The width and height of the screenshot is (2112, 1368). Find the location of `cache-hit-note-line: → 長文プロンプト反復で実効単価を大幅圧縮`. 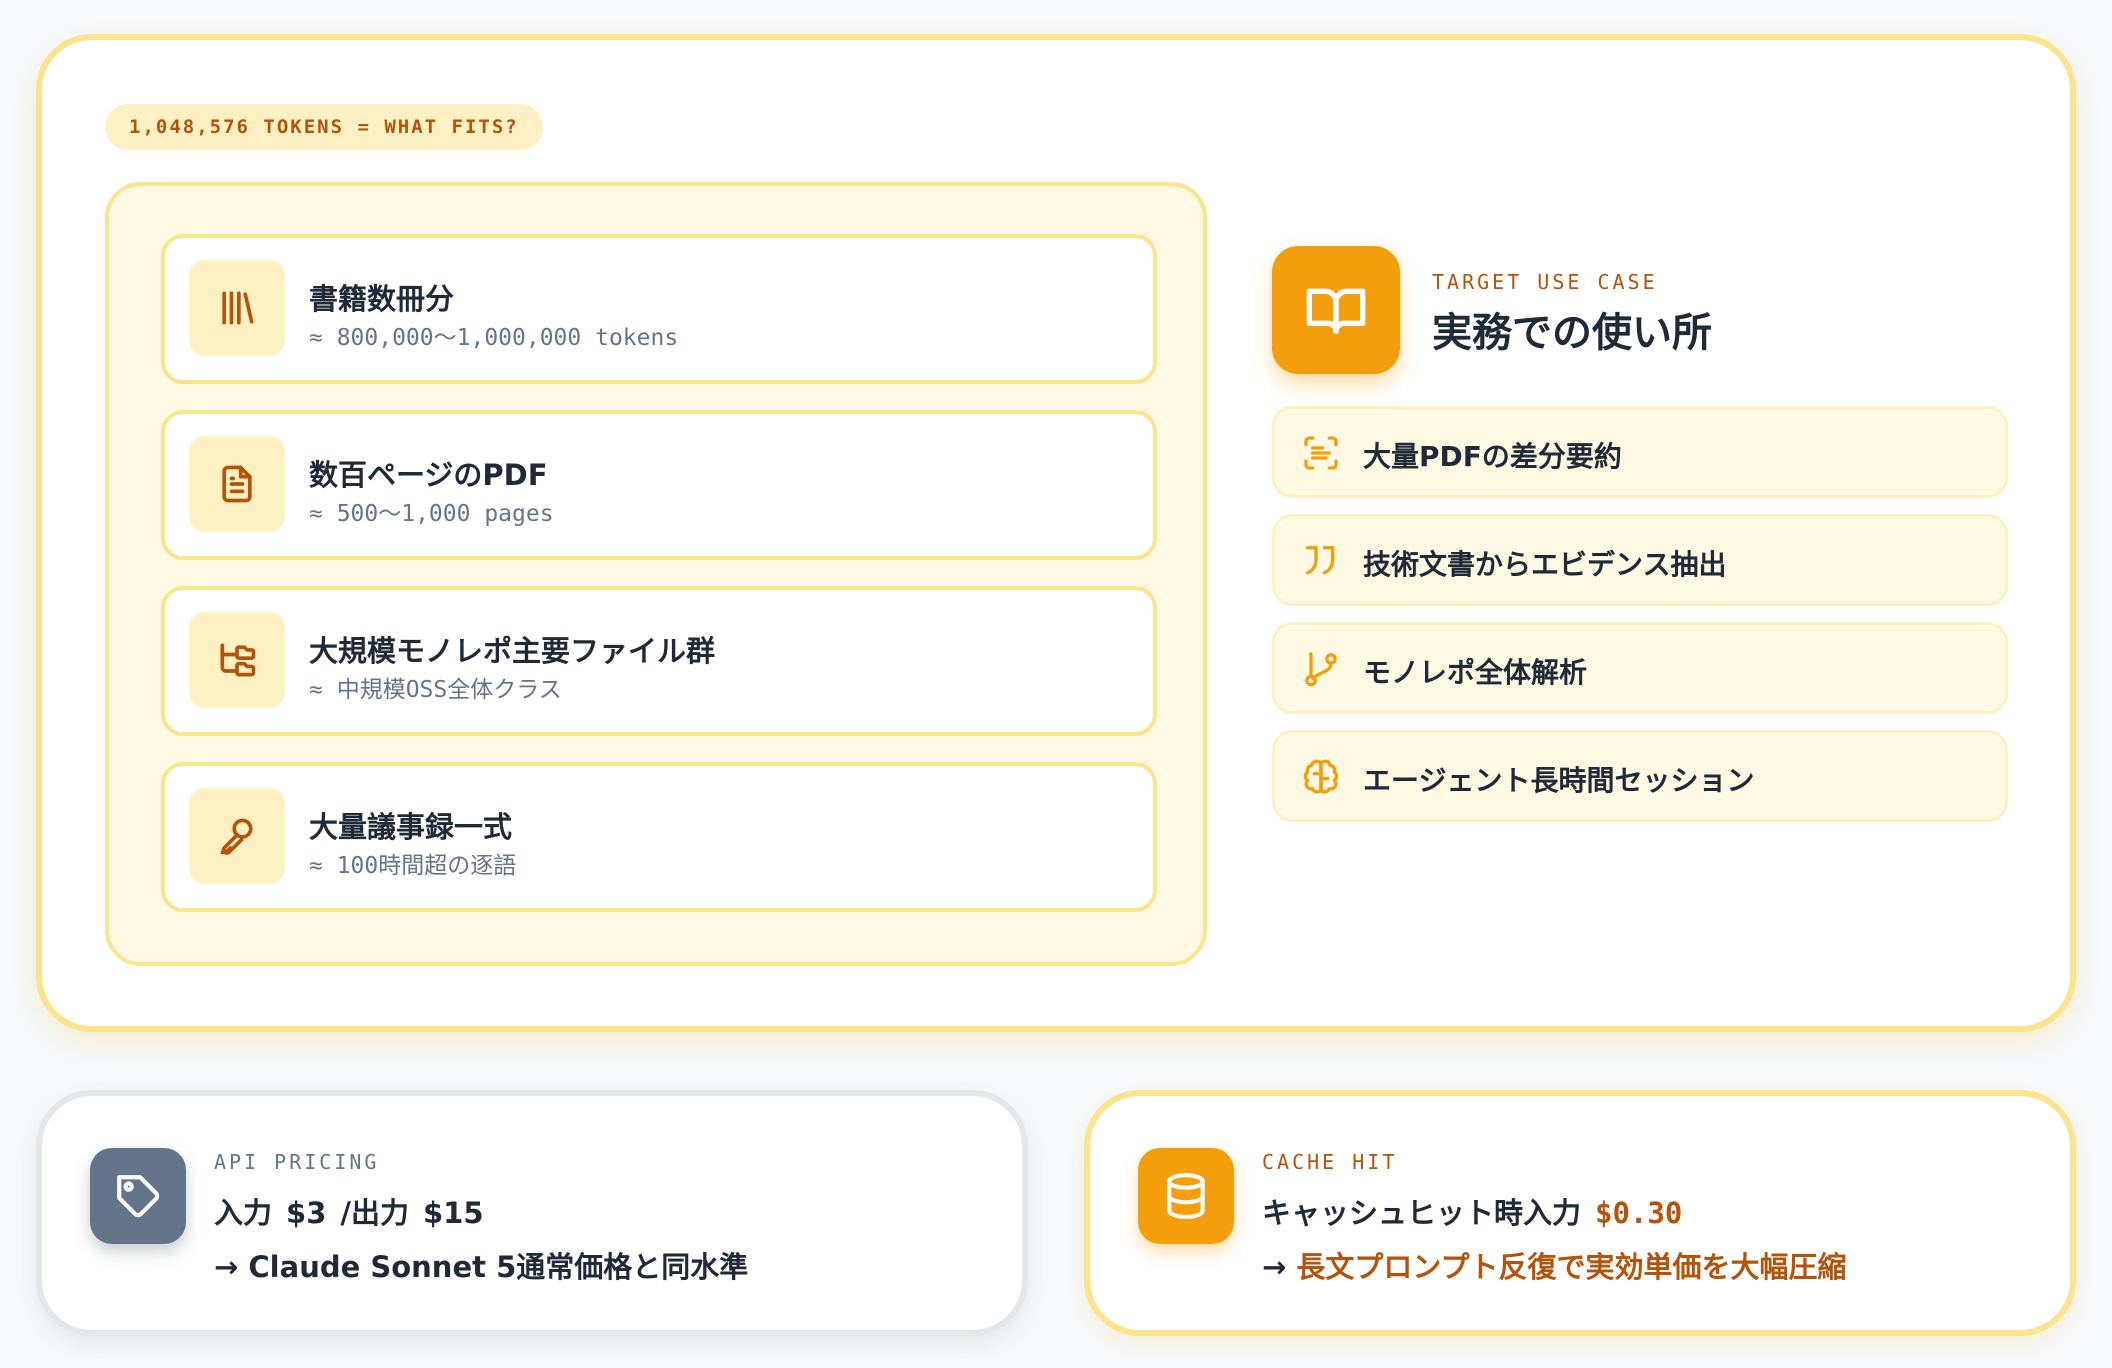

cache-hit-note-line: → 長文プロンプト反復で実効単価を大幅圧縮 is located at coordinates (1554, 1265).